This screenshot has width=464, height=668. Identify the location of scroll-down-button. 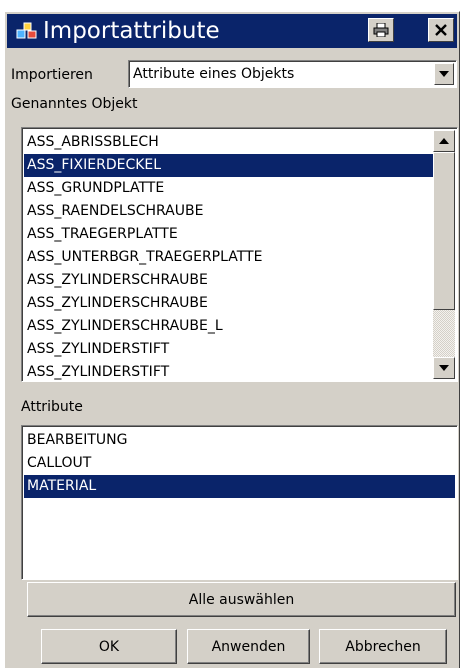
(444, 368).